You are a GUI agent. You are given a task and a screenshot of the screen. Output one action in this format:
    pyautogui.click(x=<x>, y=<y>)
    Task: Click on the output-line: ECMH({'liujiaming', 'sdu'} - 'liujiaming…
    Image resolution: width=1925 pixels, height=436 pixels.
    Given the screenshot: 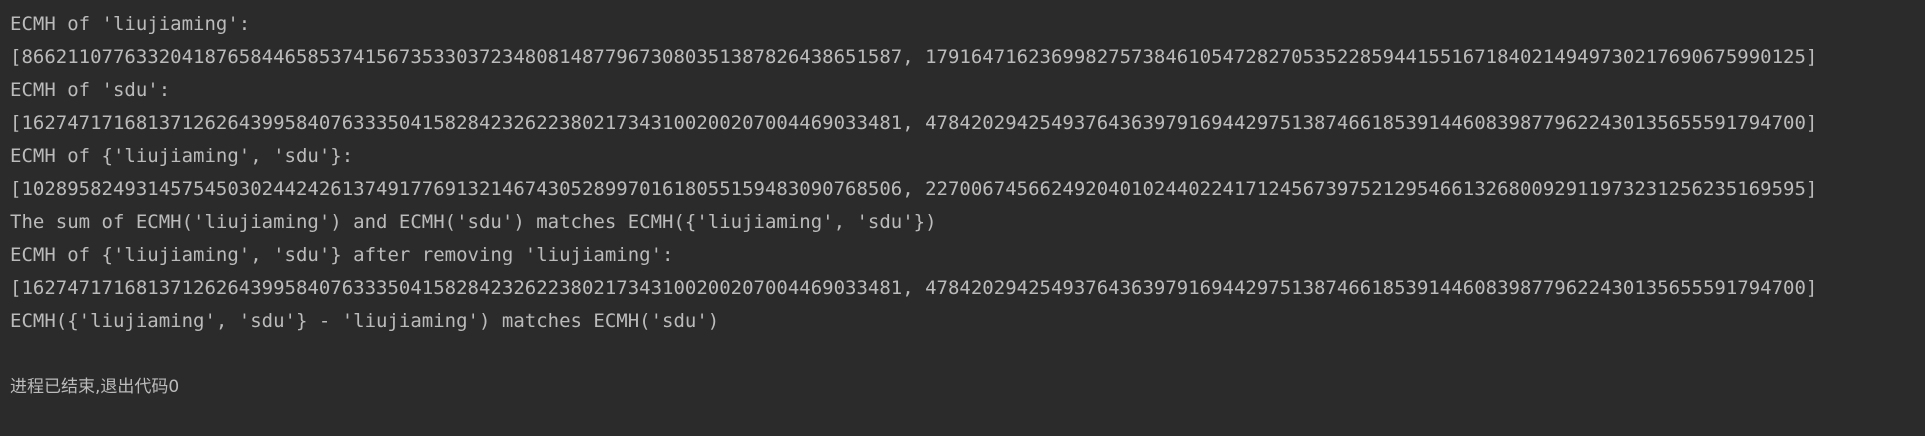 What is the action you would take?
    pyautogui.click(x=365, y=321)
    